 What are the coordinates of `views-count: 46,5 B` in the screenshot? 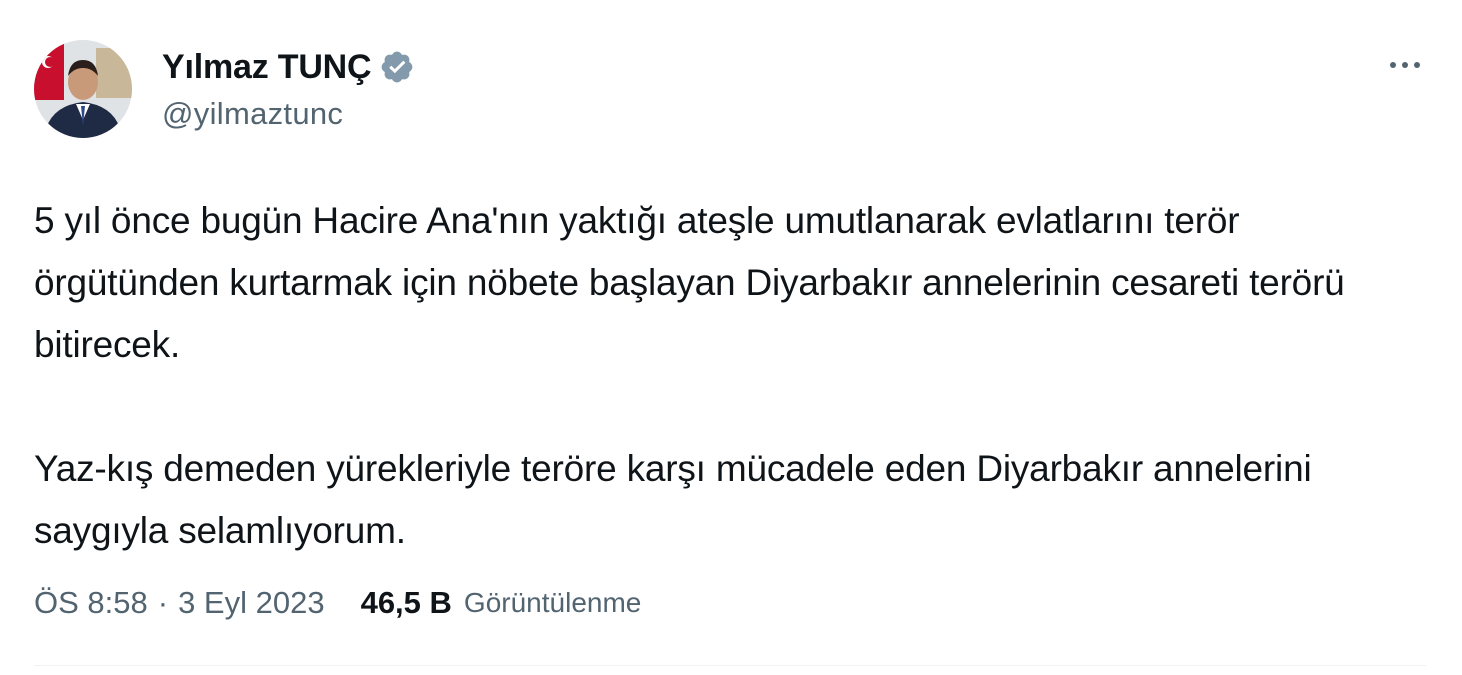 It's located at (406, 603).